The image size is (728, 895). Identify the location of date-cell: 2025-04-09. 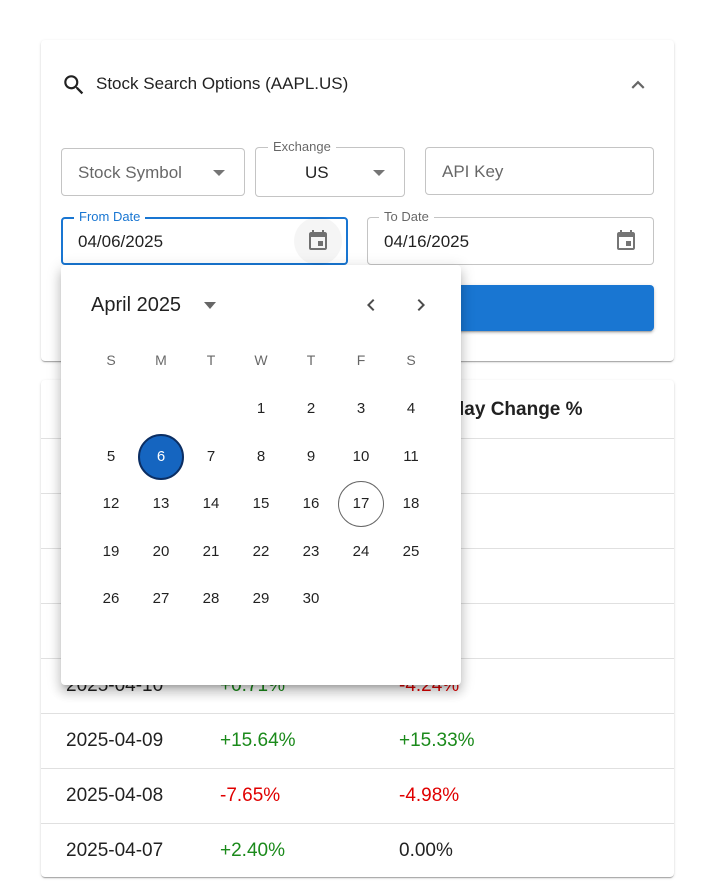
(115, 740).